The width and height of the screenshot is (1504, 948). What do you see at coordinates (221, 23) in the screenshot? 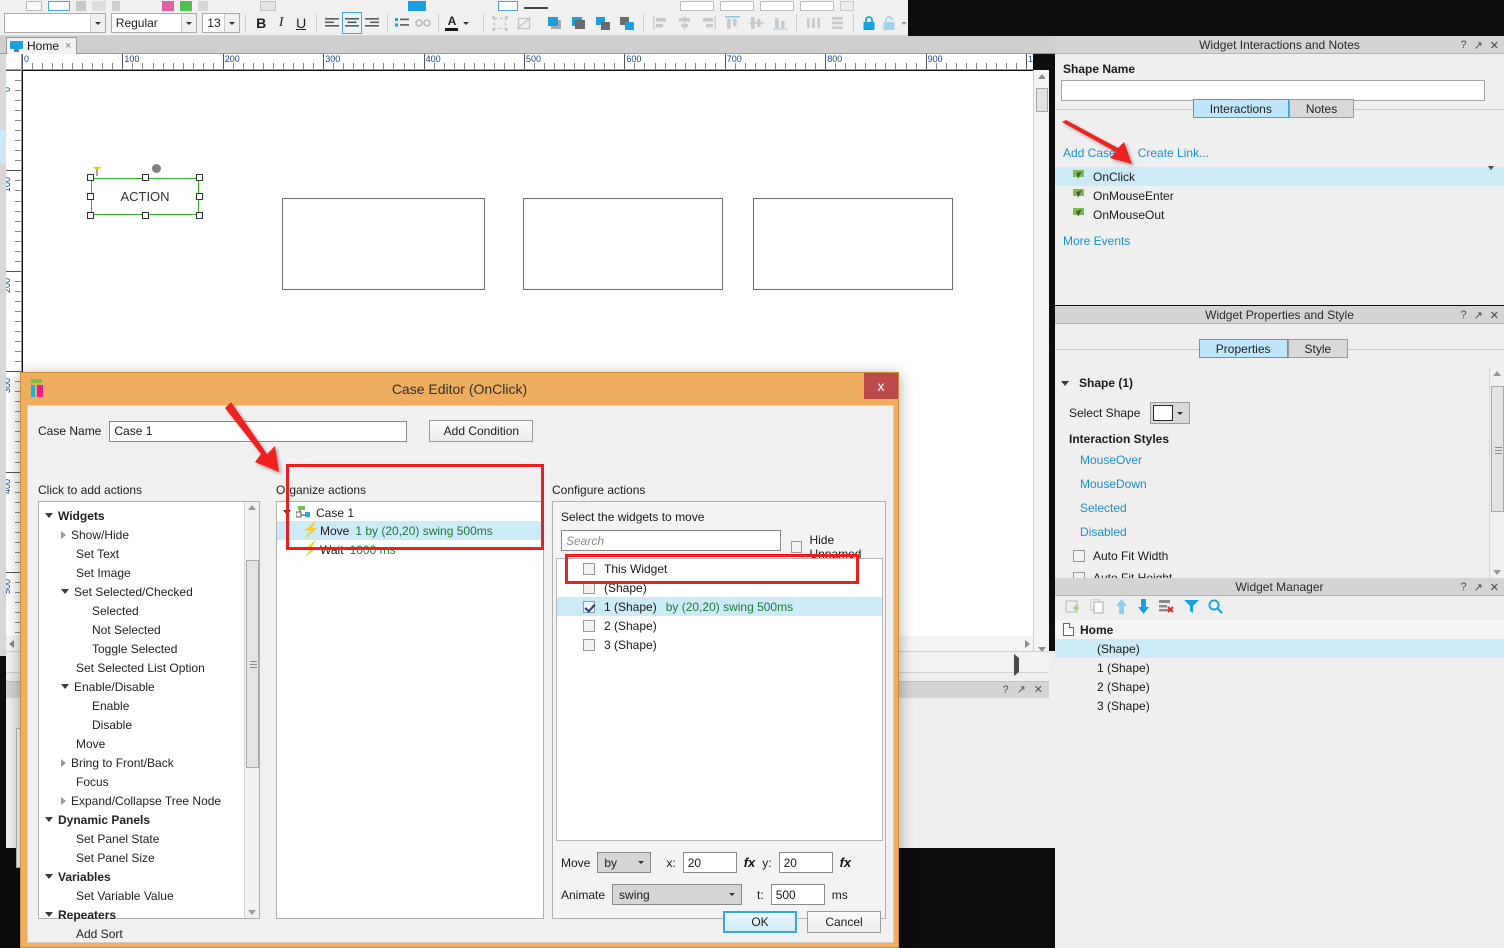
I see `font-size-combo: 13` at bounding box center [221, 23].